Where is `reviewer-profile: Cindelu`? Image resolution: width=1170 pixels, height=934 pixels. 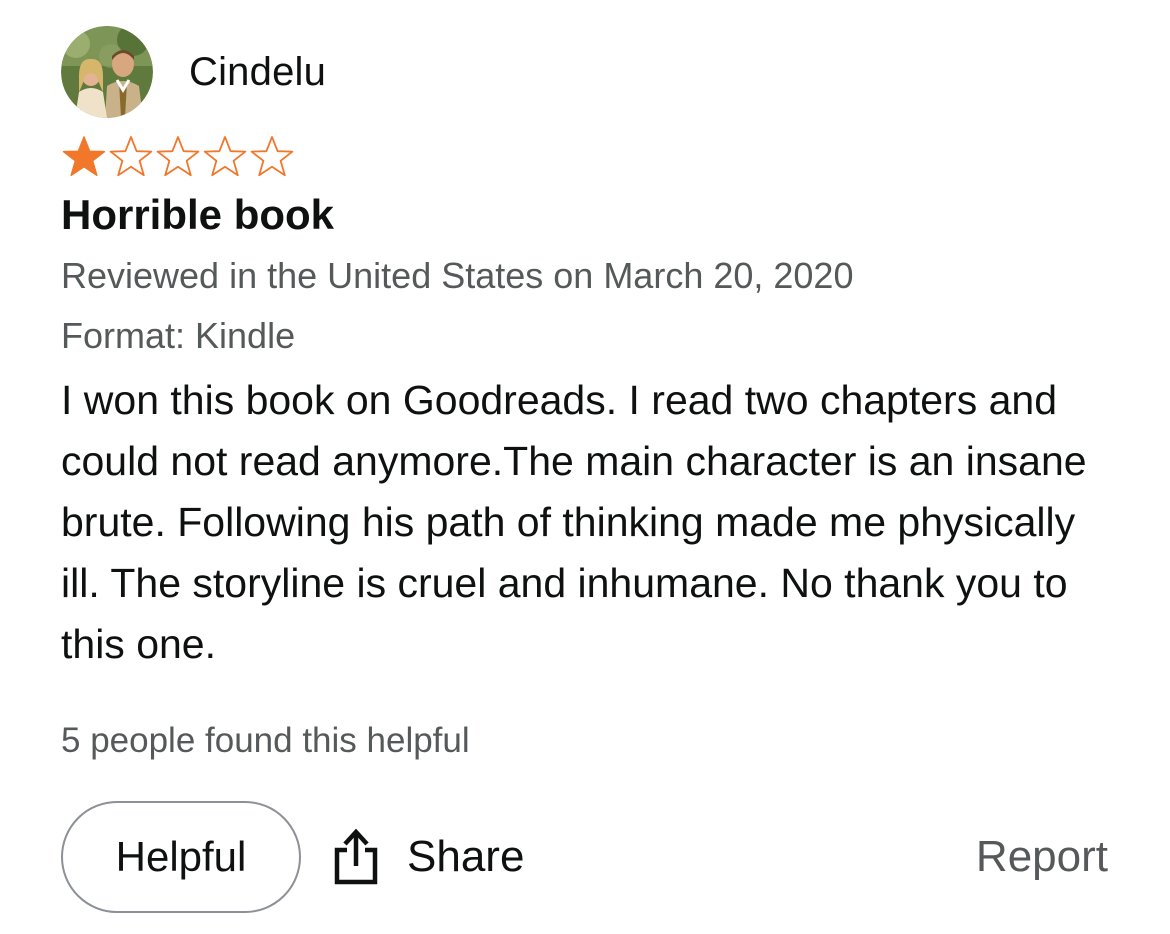 reviewer-profile: Cindelu is located at coordinates (591, 72).